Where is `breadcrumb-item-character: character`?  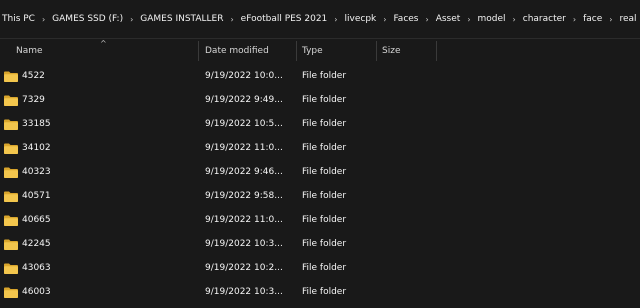 breadcrumb-item-character: character is located at coordinates (544, 19).